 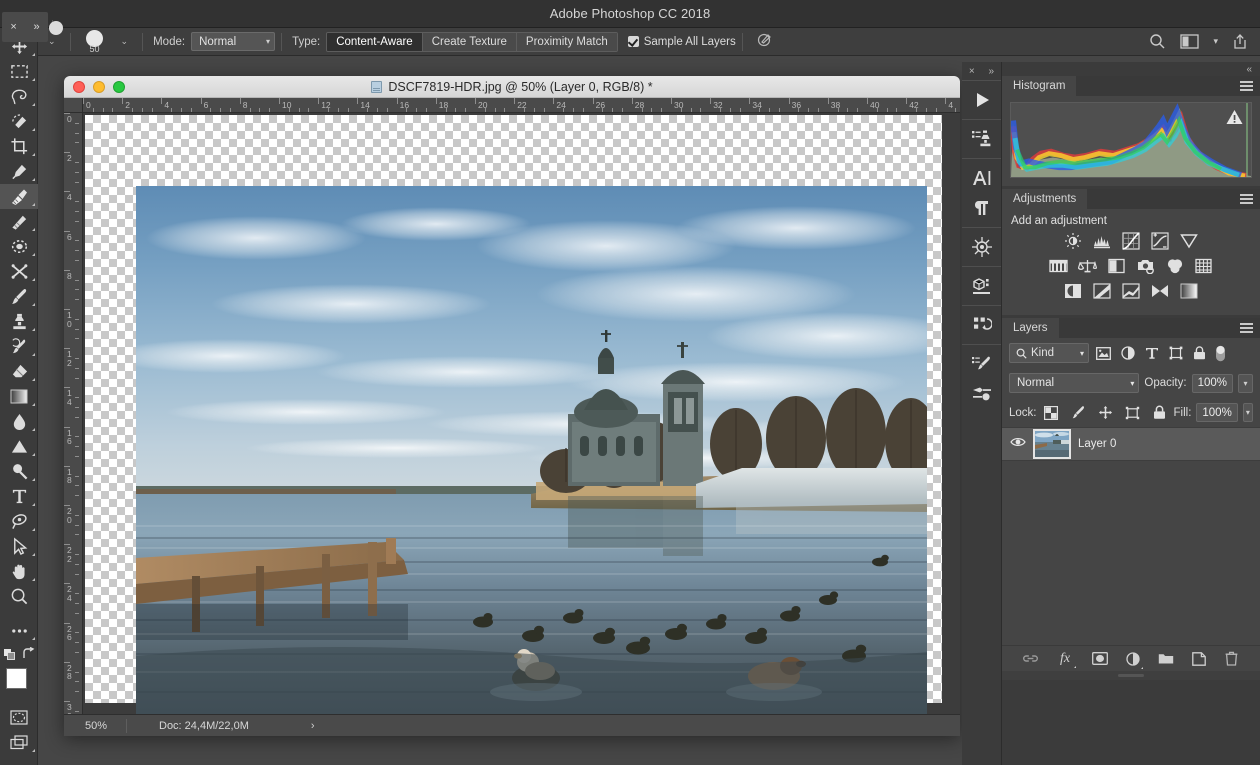 I want to click on gradient-map-button, so click(x=1189, y=290).